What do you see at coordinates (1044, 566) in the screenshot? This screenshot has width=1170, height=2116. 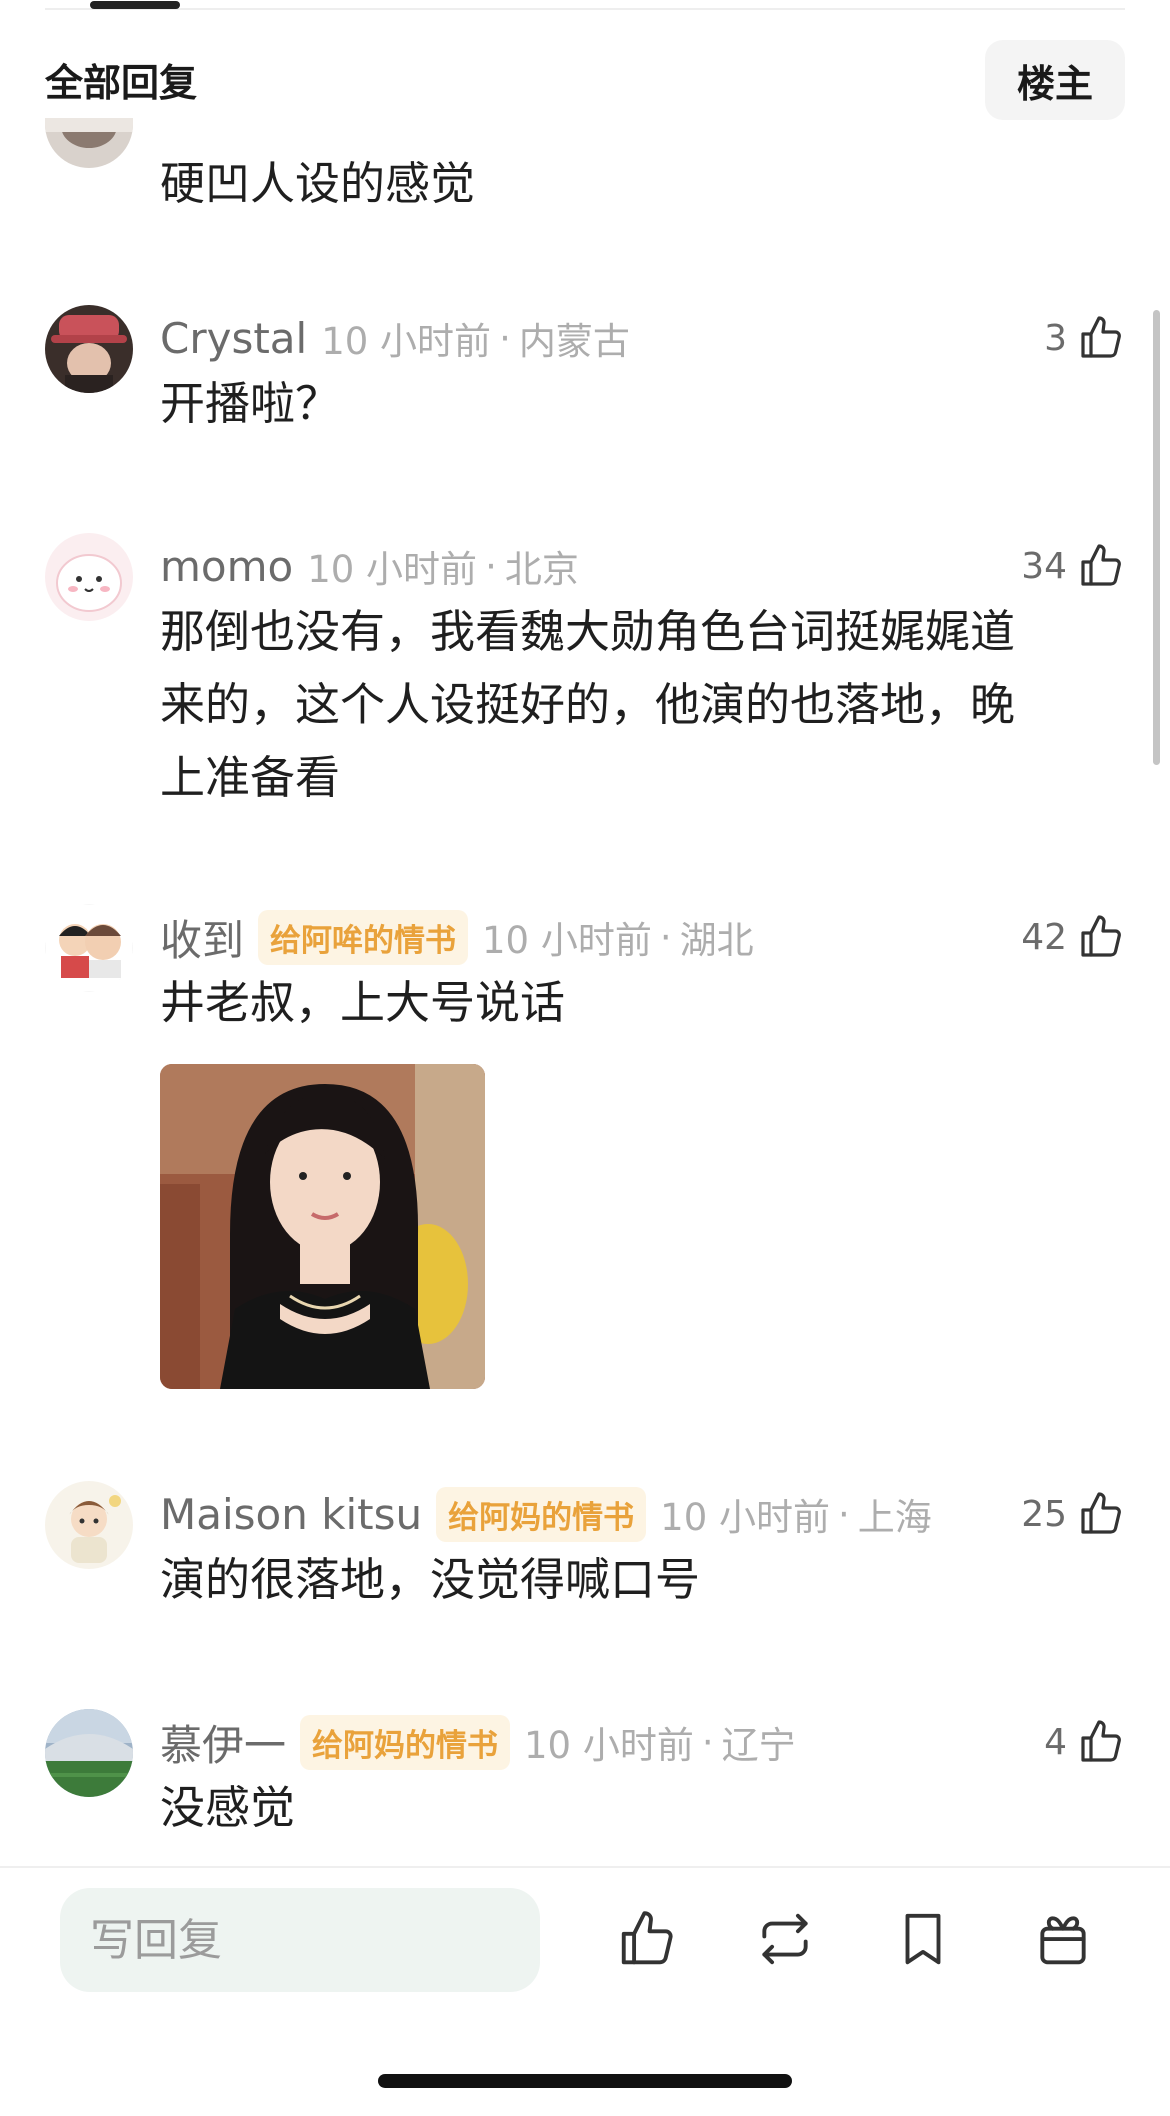 I see `like-count: 34` at bounding box center [1044, 566].